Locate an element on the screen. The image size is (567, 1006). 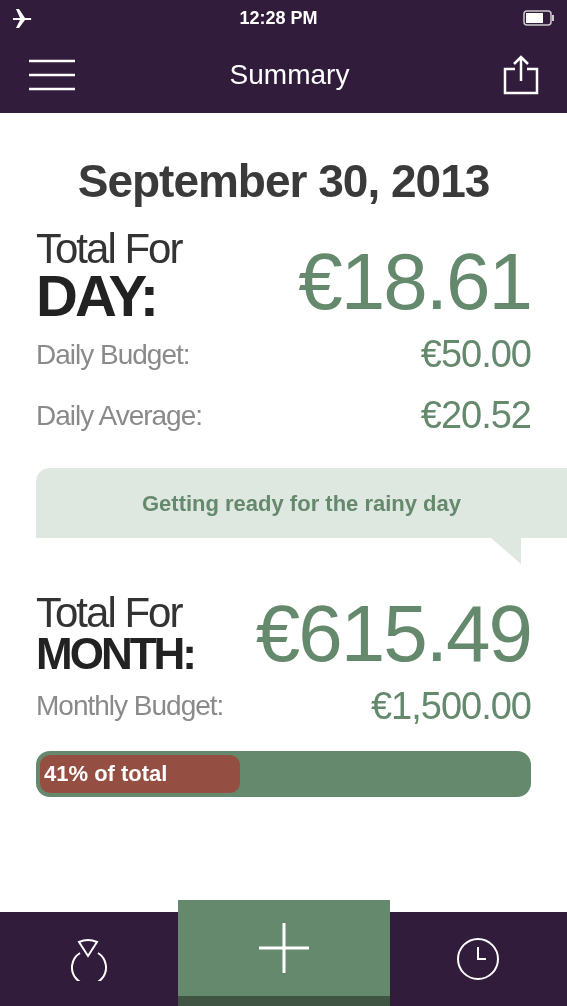
plus-icon is located at coordinates (283, 948).